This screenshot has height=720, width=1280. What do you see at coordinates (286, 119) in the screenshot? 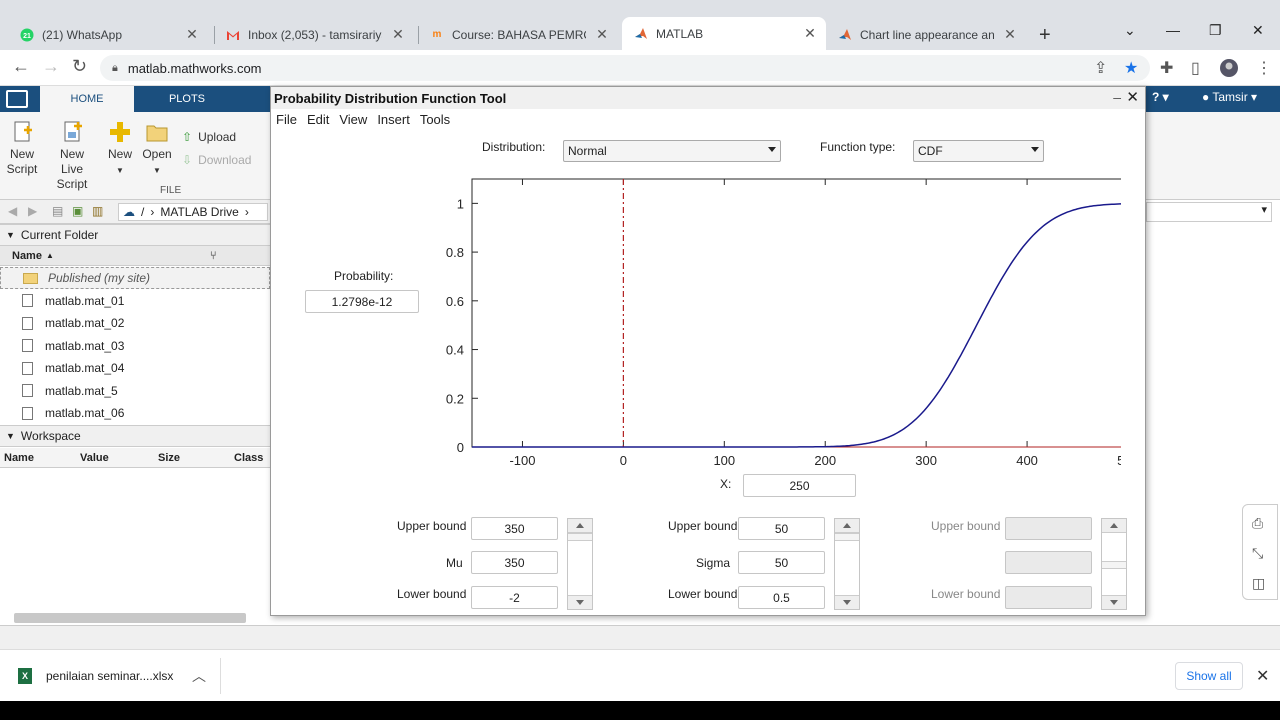
I see `menu-file: File` at bounding box center [286, 119].